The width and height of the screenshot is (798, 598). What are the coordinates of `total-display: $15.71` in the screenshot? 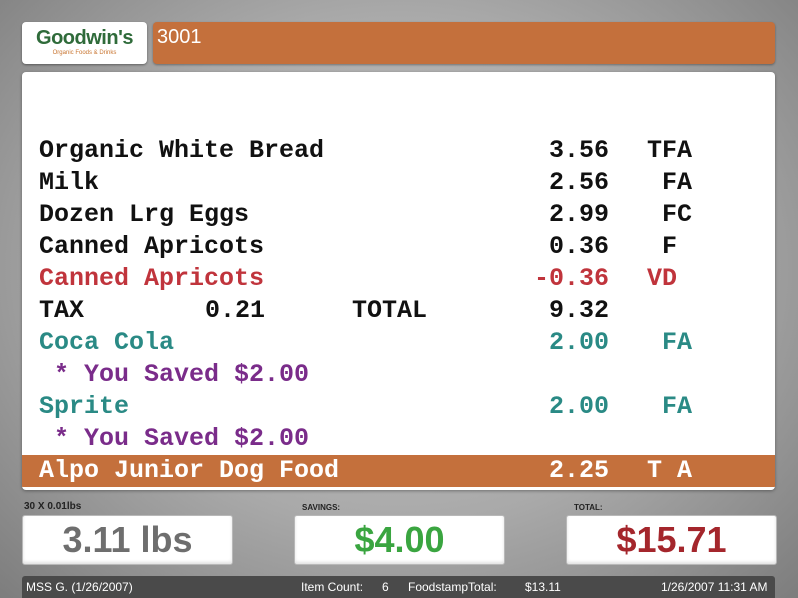 It's located at (671, 540).